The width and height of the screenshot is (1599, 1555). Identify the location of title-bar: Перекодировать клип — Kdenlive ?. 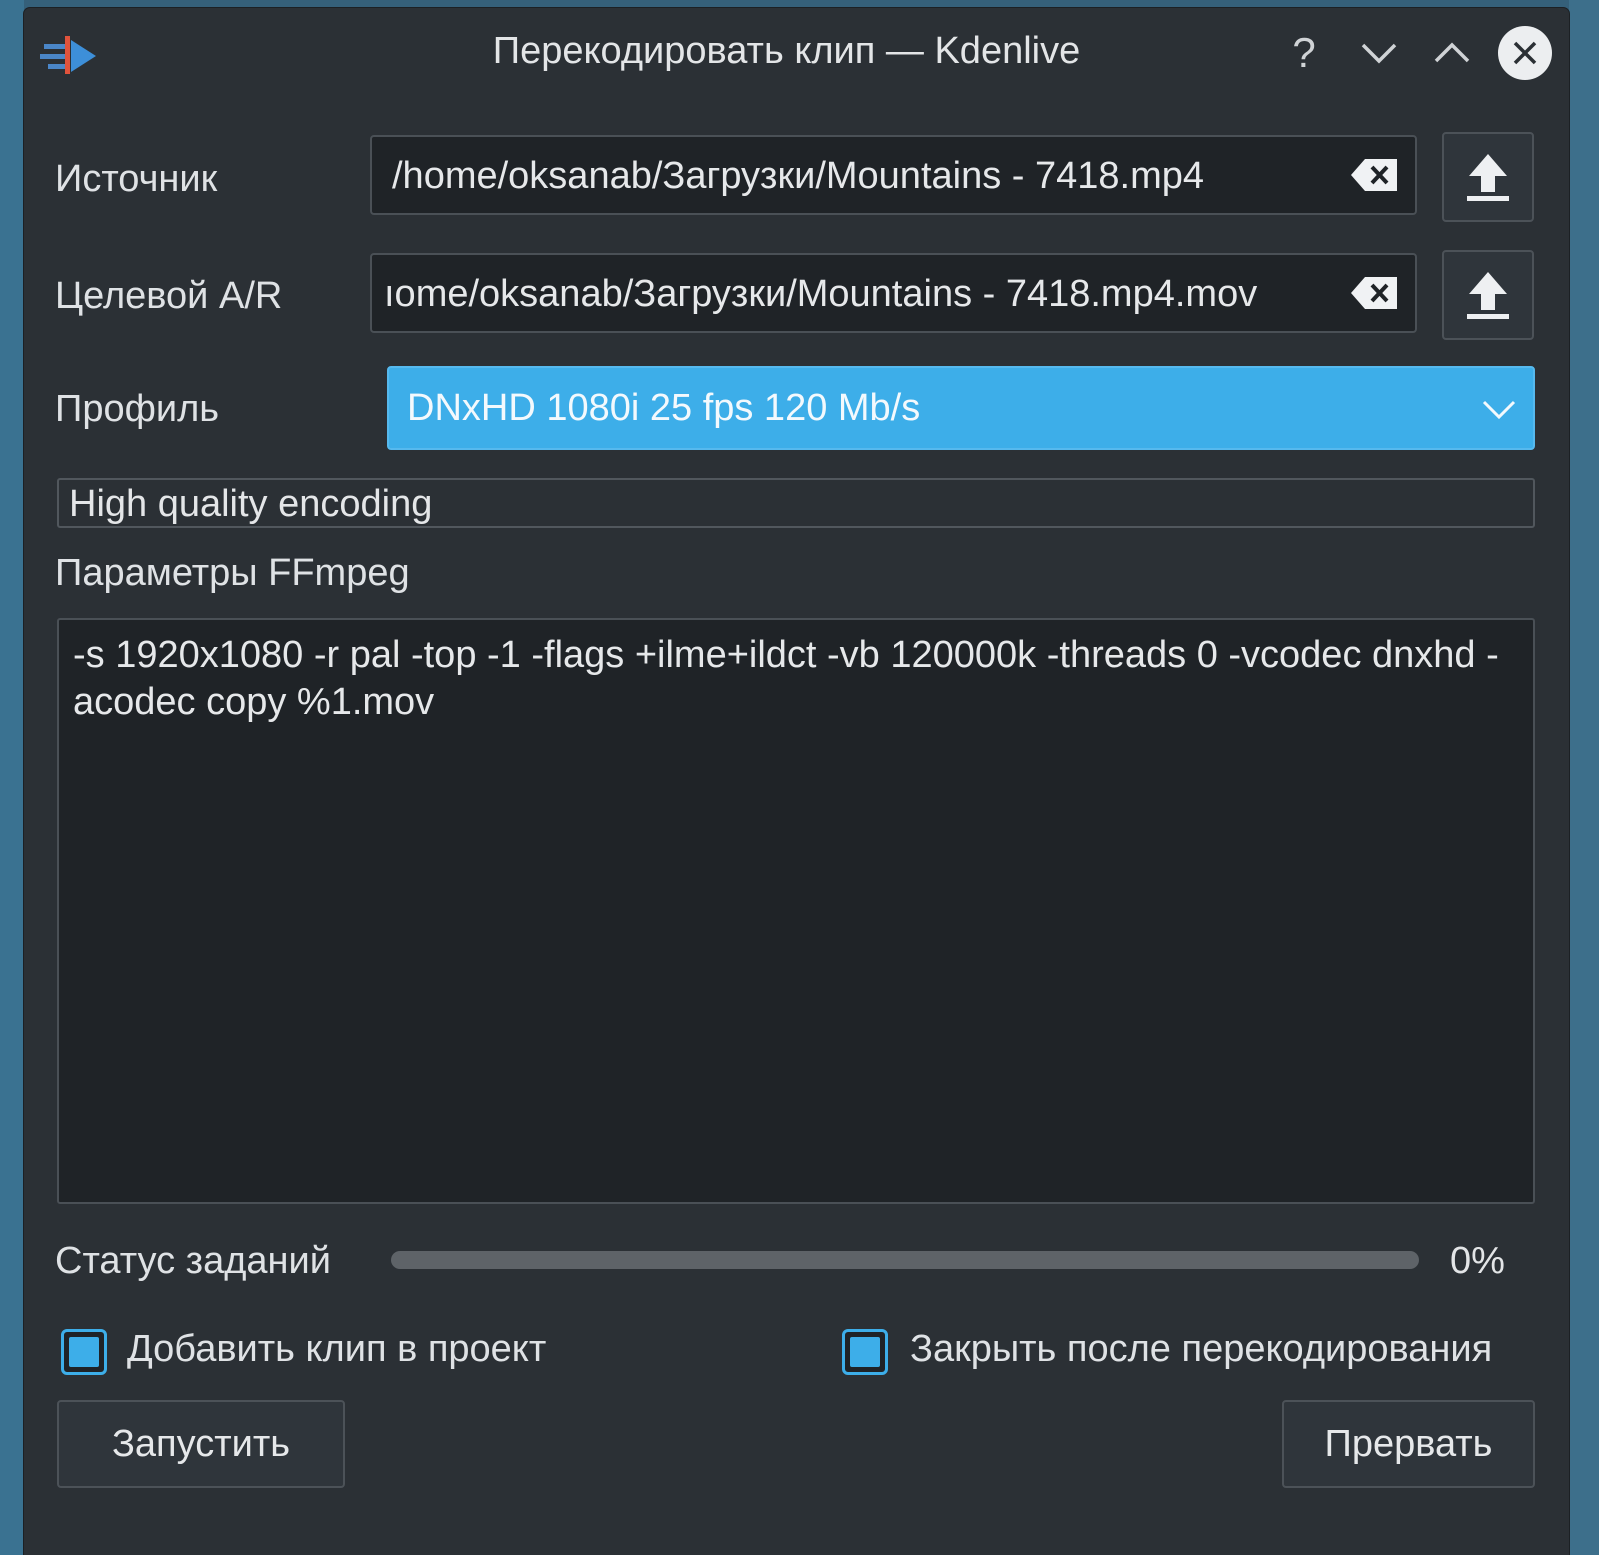
(796, 54).